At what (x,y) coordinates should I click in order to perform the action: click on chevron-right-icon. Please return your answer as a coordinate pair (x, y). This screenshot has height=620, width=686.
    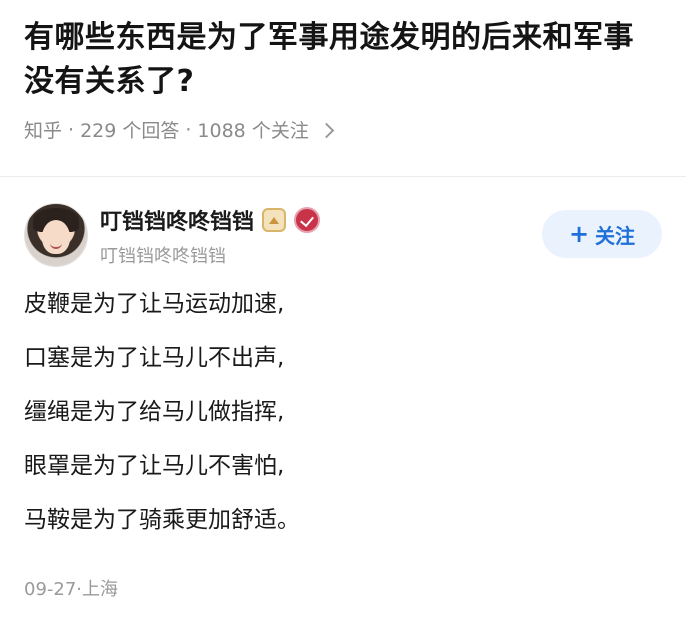
    Looking at the image, I should click on (326, 130).